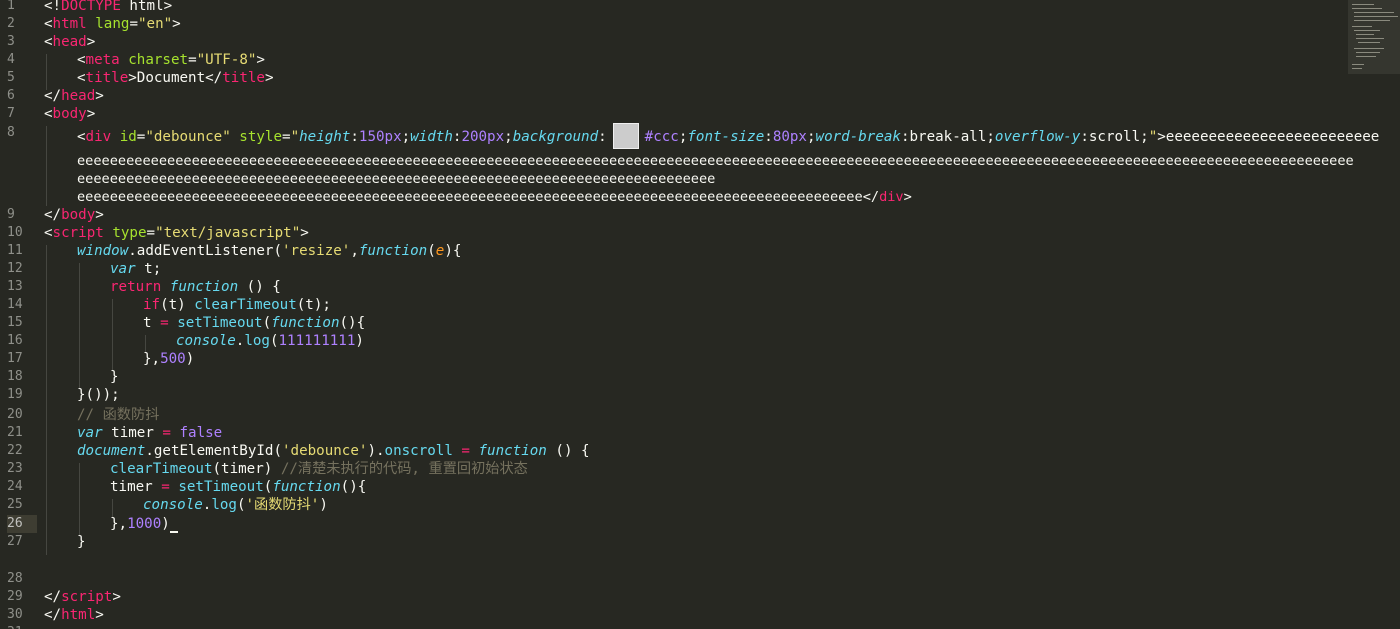 This screenshot has height=629, width=1400. I want to click on code-line-16: console.log(111111111), so click(270, 341).